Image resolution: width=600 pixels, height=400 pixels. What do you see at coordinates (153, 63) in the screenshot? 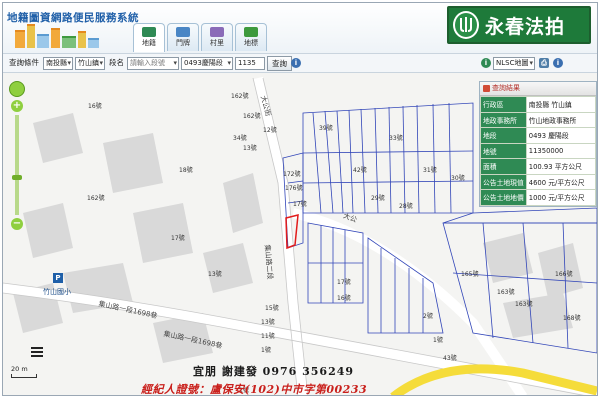
I see `section-code-input: 請輸入段號` at bounding box center [153, 63].